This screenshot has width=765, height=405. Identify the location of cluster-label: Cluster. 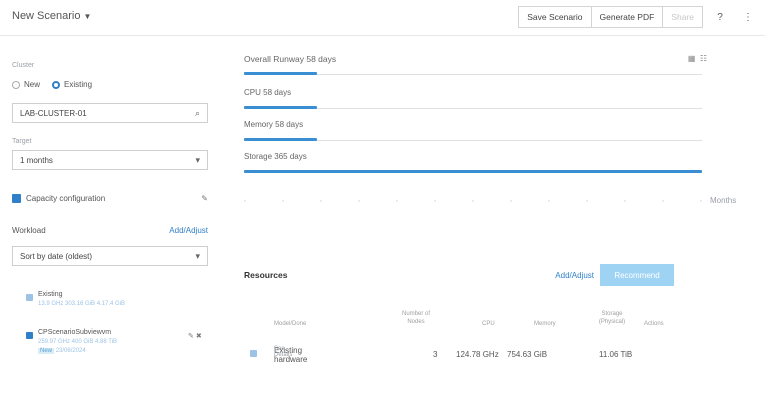
(23, 65).